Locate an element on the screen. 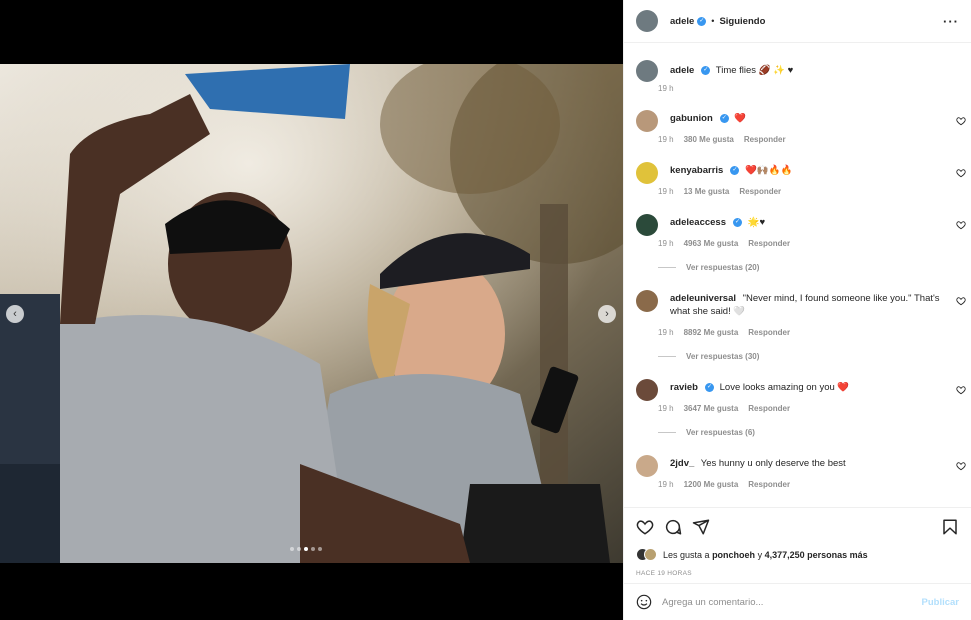  comment-meta: 19 h 1200 Me gusta Responder is located at coordinates (724, 484).